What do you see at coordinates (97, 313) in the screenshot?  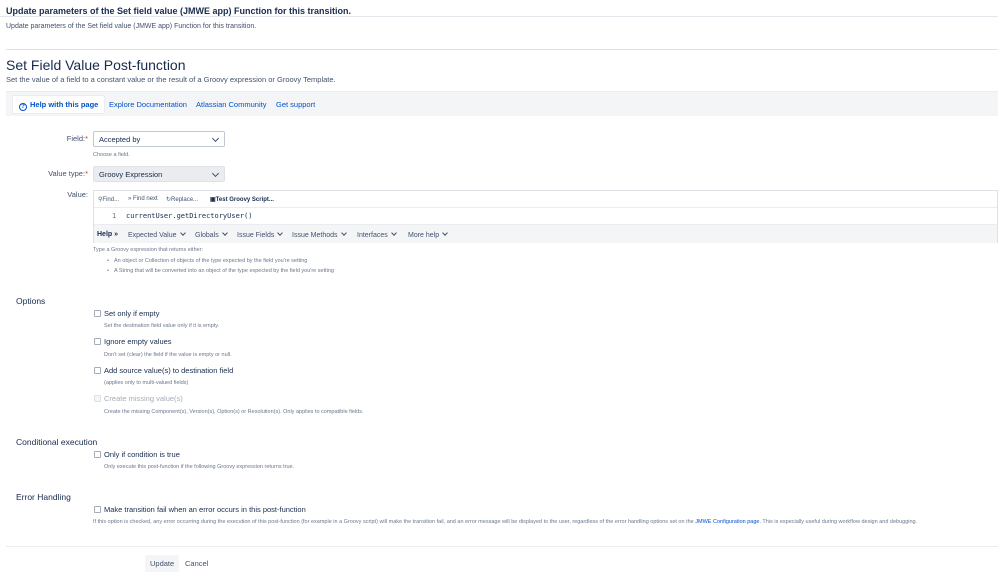 I see `set-only-if-empty-checkbox` at bounding box center [97, 313].